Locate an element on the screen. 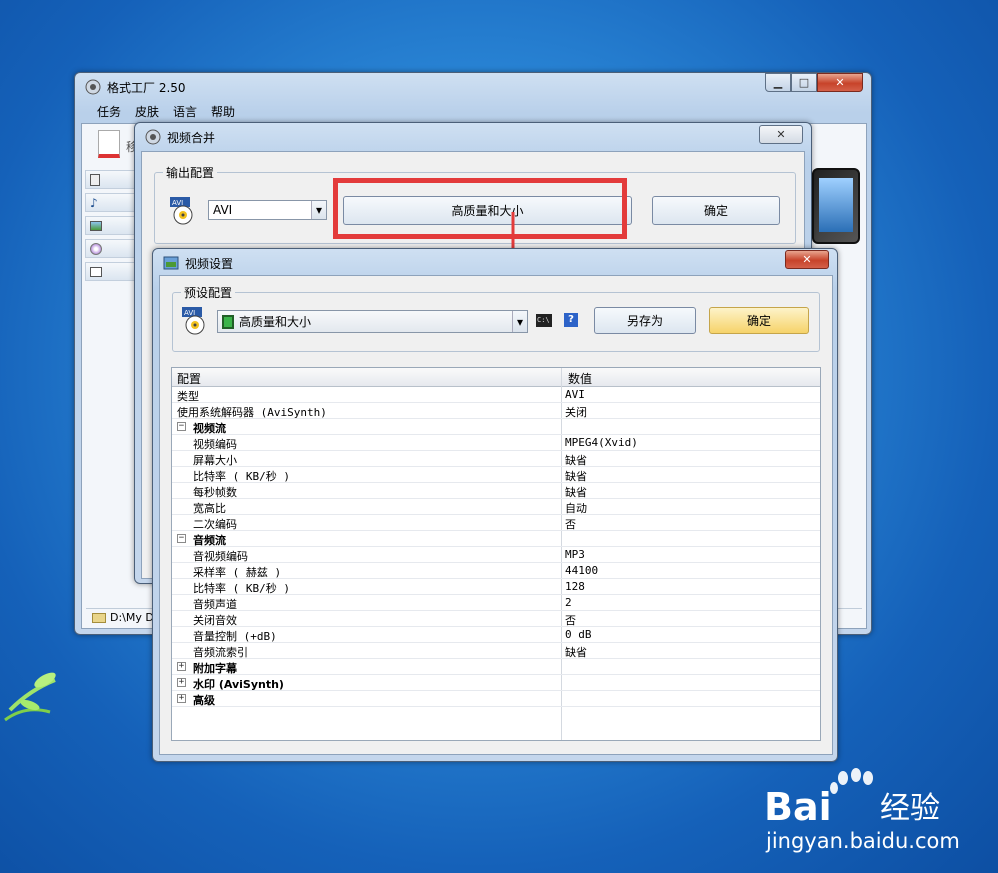 This screenshot has width=998, height=873. help-icon: ? is located at coordinates (571, 320).